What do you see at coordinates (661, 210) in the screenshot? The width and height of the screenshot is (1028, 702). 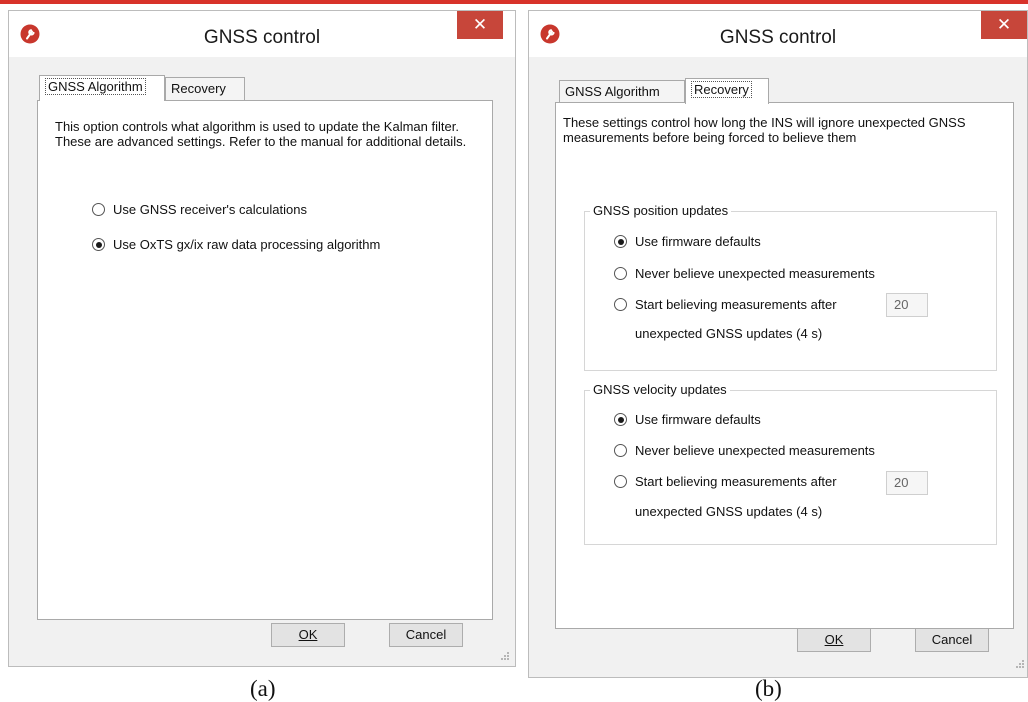 I see `group-title: GNSS position updates` at bounding box center [661, 210].